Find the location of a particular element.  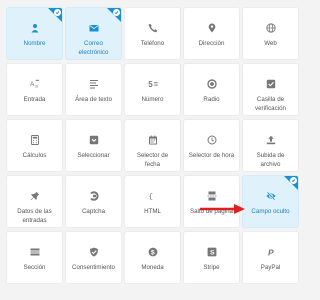

page-break-icon is located at coordinates (212, 196).